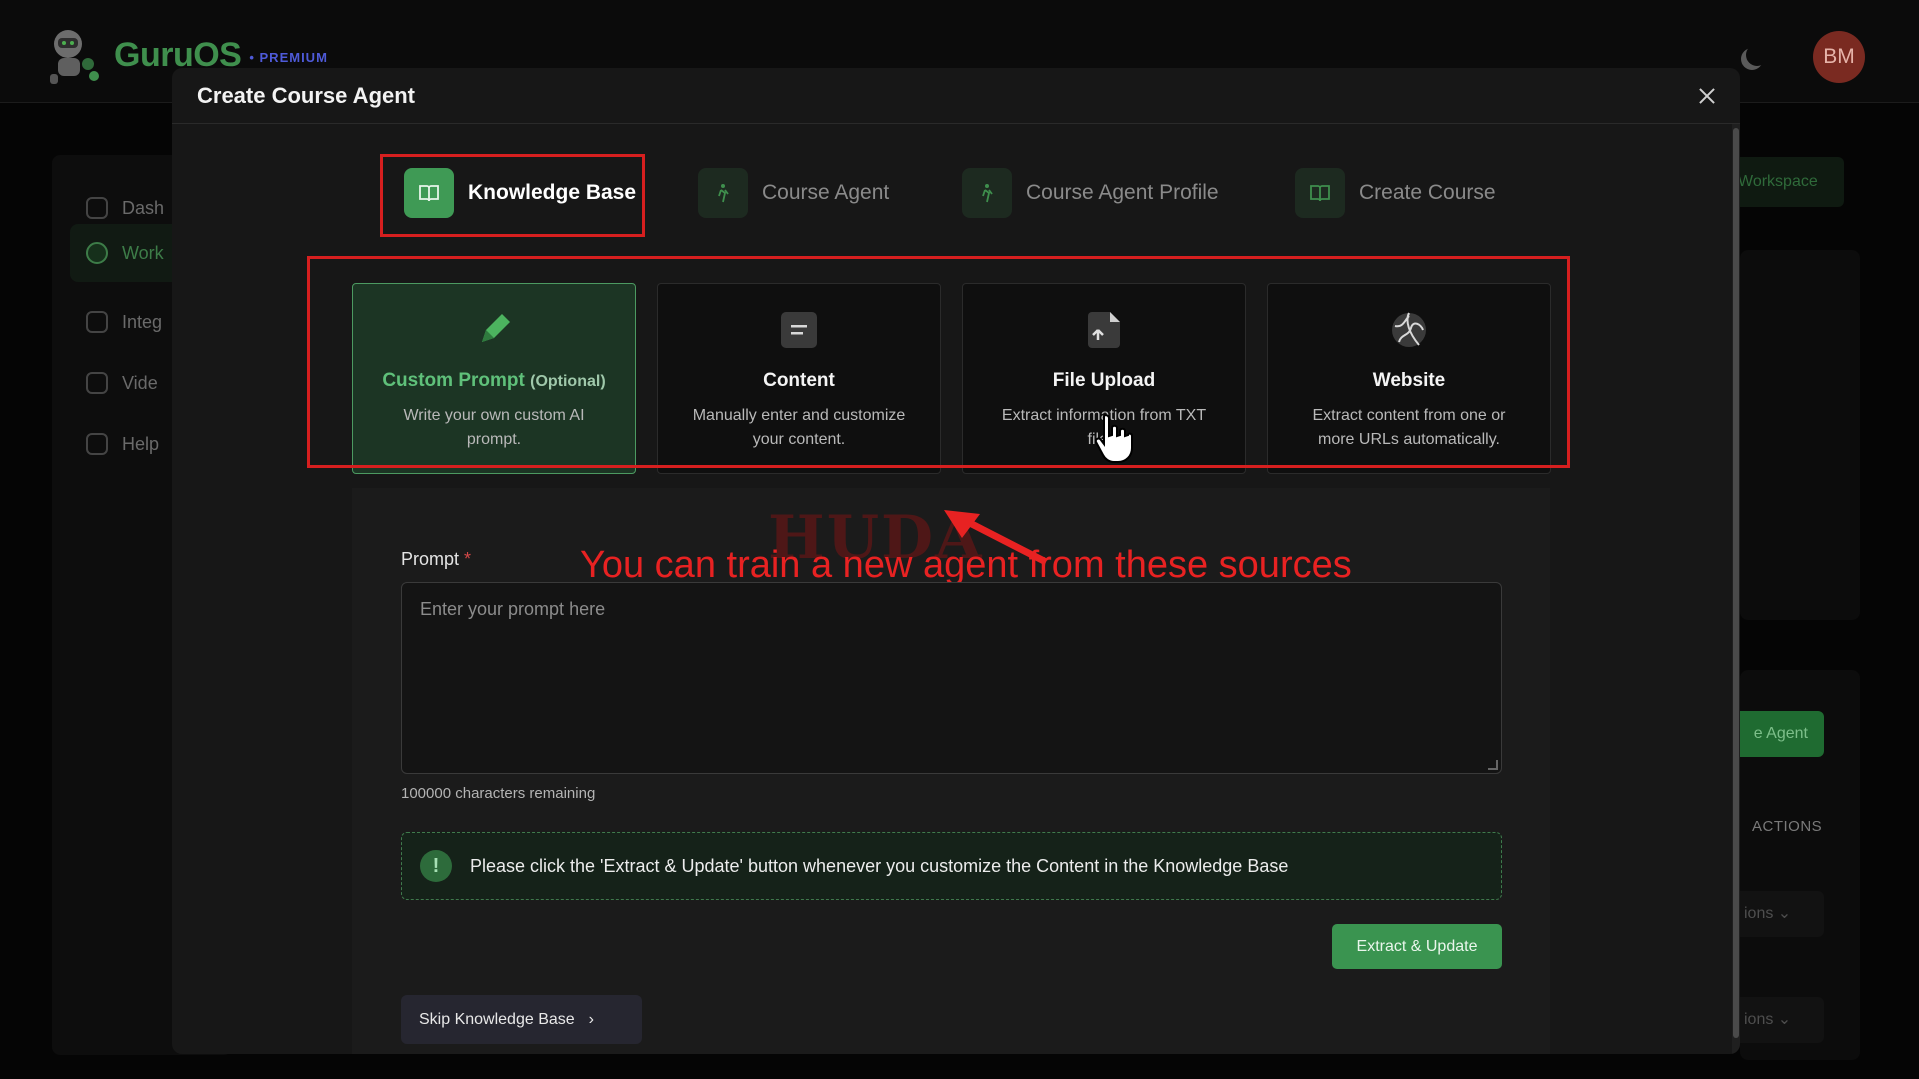 This screenshot has width=1919, height=1079. Describe the element at coordinates (1787, 826) in the screenshot. I see `actions-column-header: ACTIONS` at that location.